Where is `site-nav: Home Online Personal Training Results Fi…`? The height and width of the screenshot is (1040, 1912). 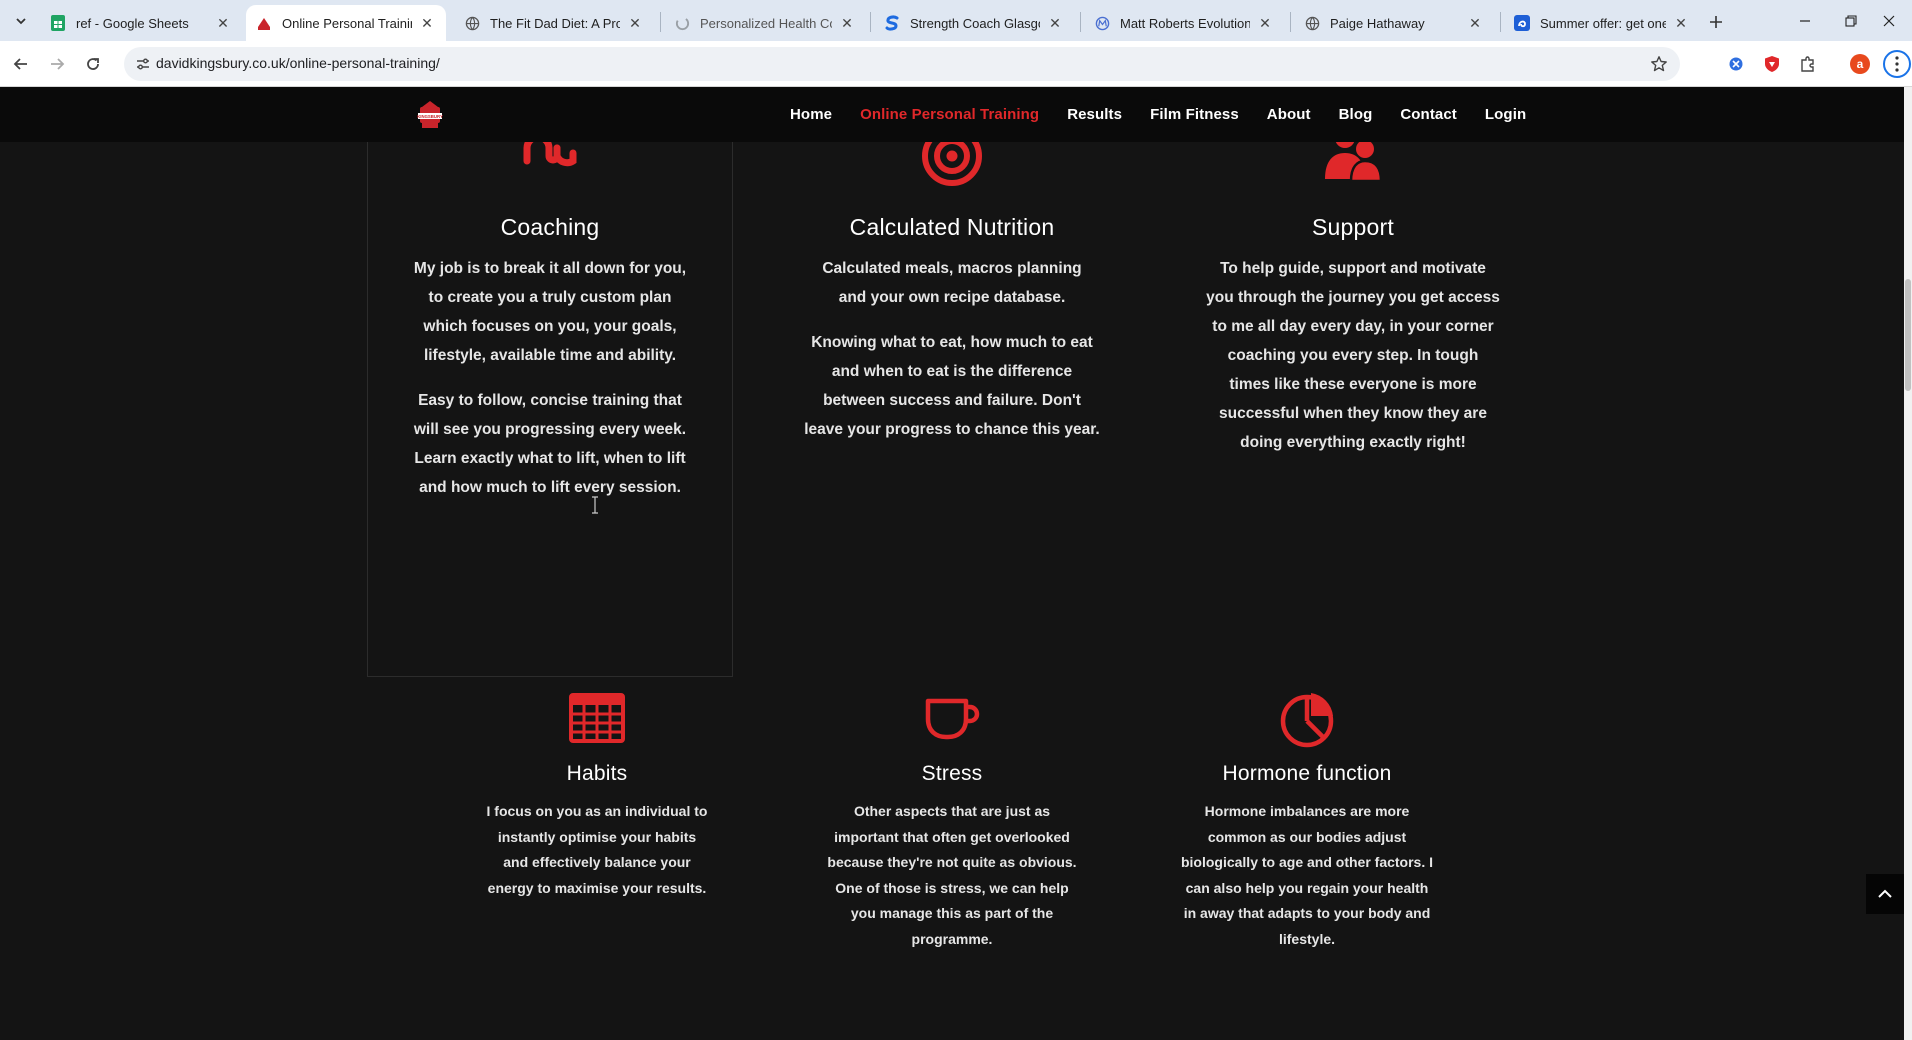
site-nav: Home Online Personal Training Results Fi… is located at coordinates (1172, 114).